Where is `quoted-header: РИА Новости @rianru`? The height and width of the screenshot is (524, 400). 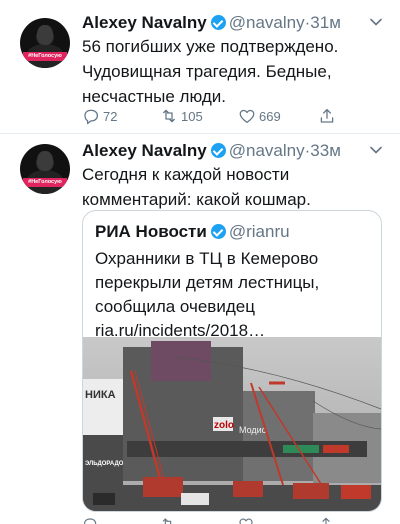
quoted-header: РИА Новости @rianru is located at coordinates (192, 232).